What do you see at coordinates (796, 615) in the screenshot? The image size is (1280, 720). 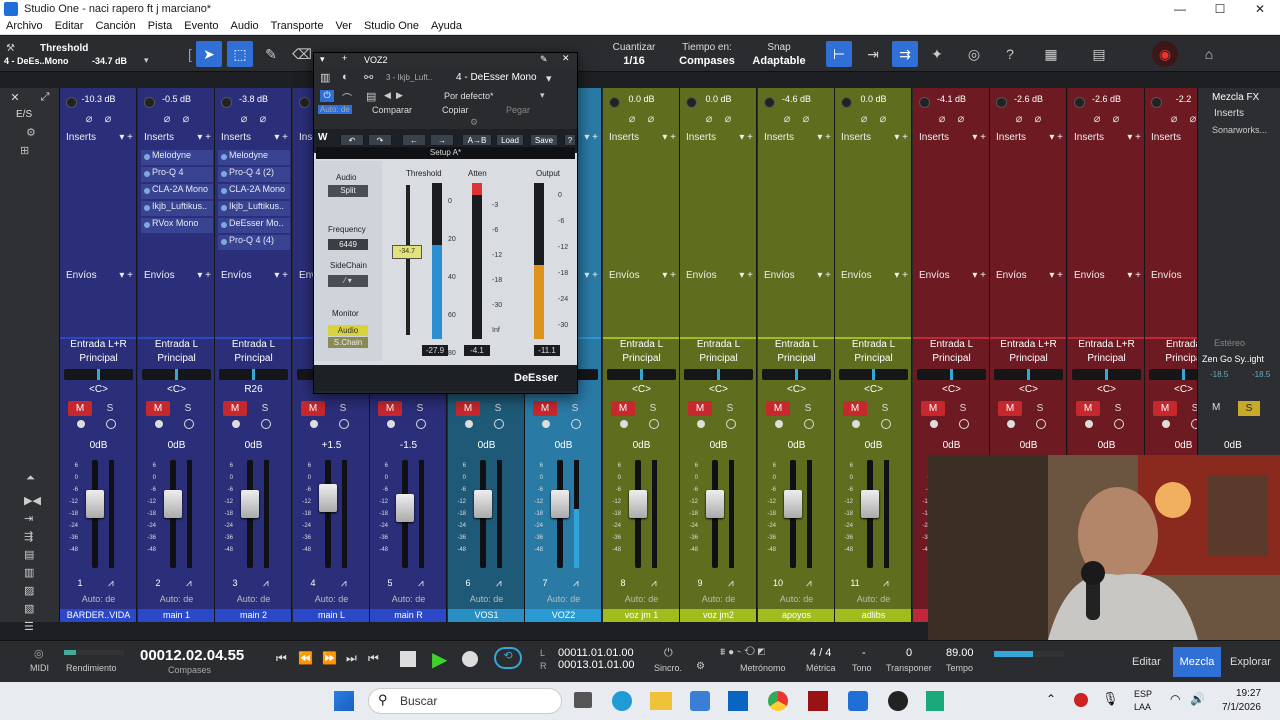 I see `channel-name: apoyos` at bounding box center [796, 615].